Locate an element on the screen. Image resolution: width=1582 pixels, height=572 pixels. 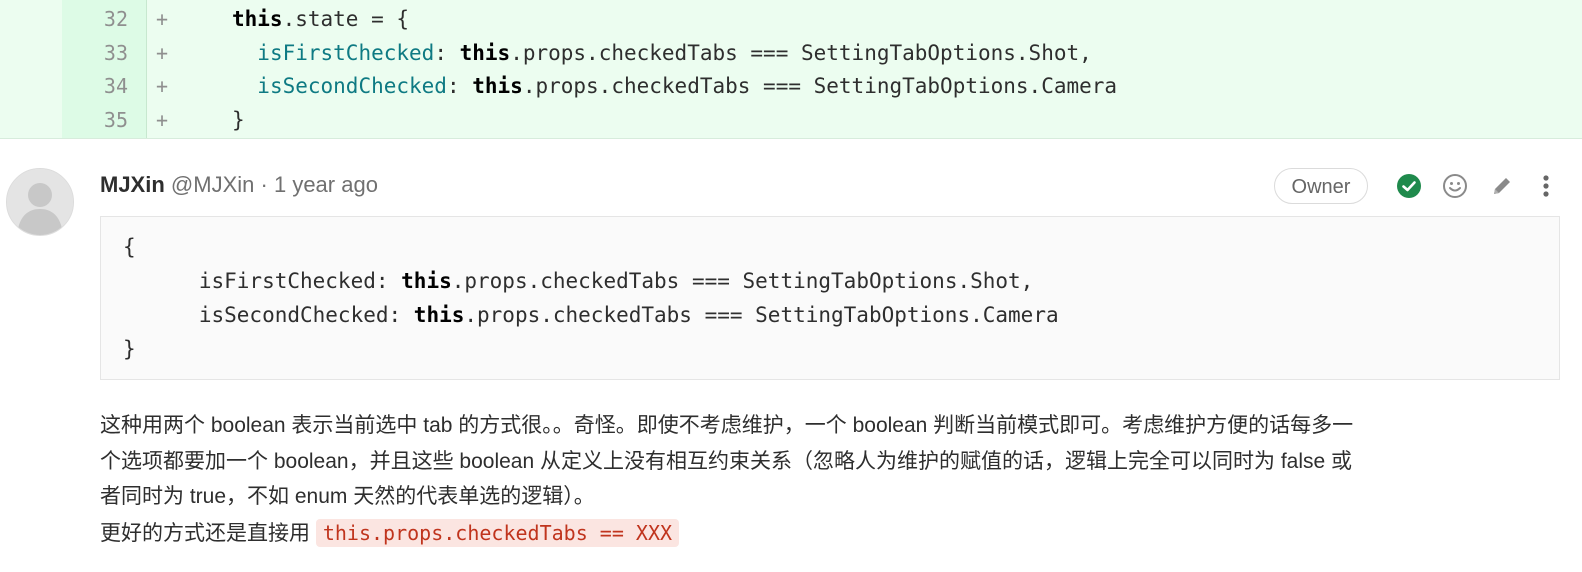
code-block-token: } is located at coordinates (129, 349).